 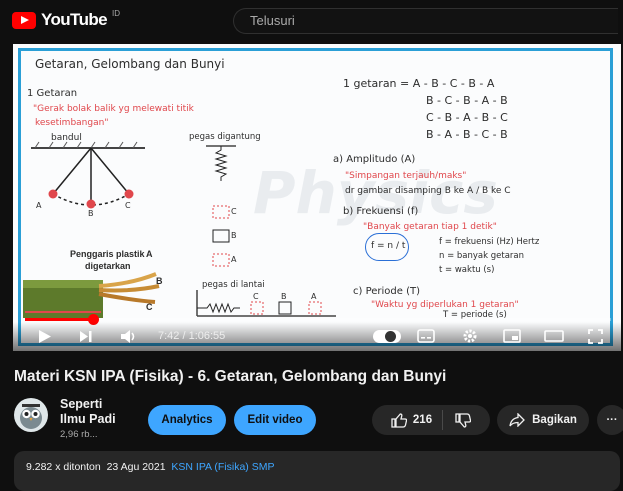 I want to click on edit-video-label: Edit video, so click(x=275, y=420).